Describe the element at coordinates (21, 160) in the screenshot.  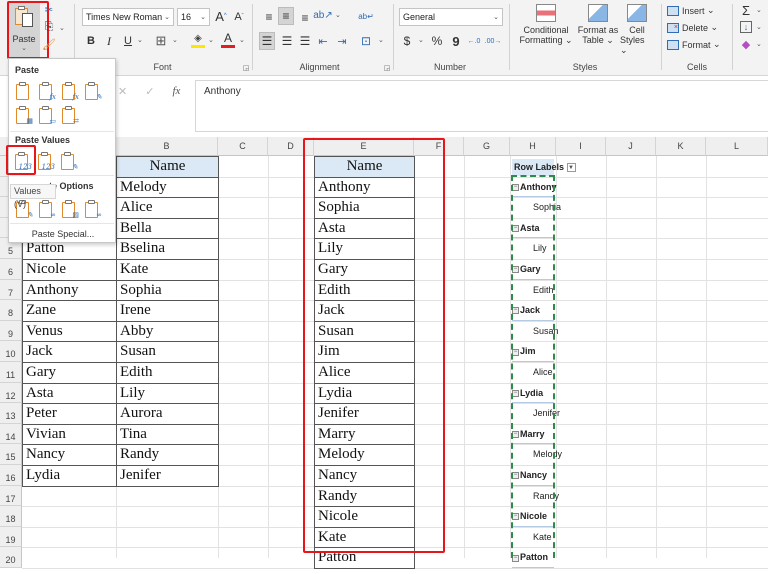
I see `paste-values-highlight` at that location.